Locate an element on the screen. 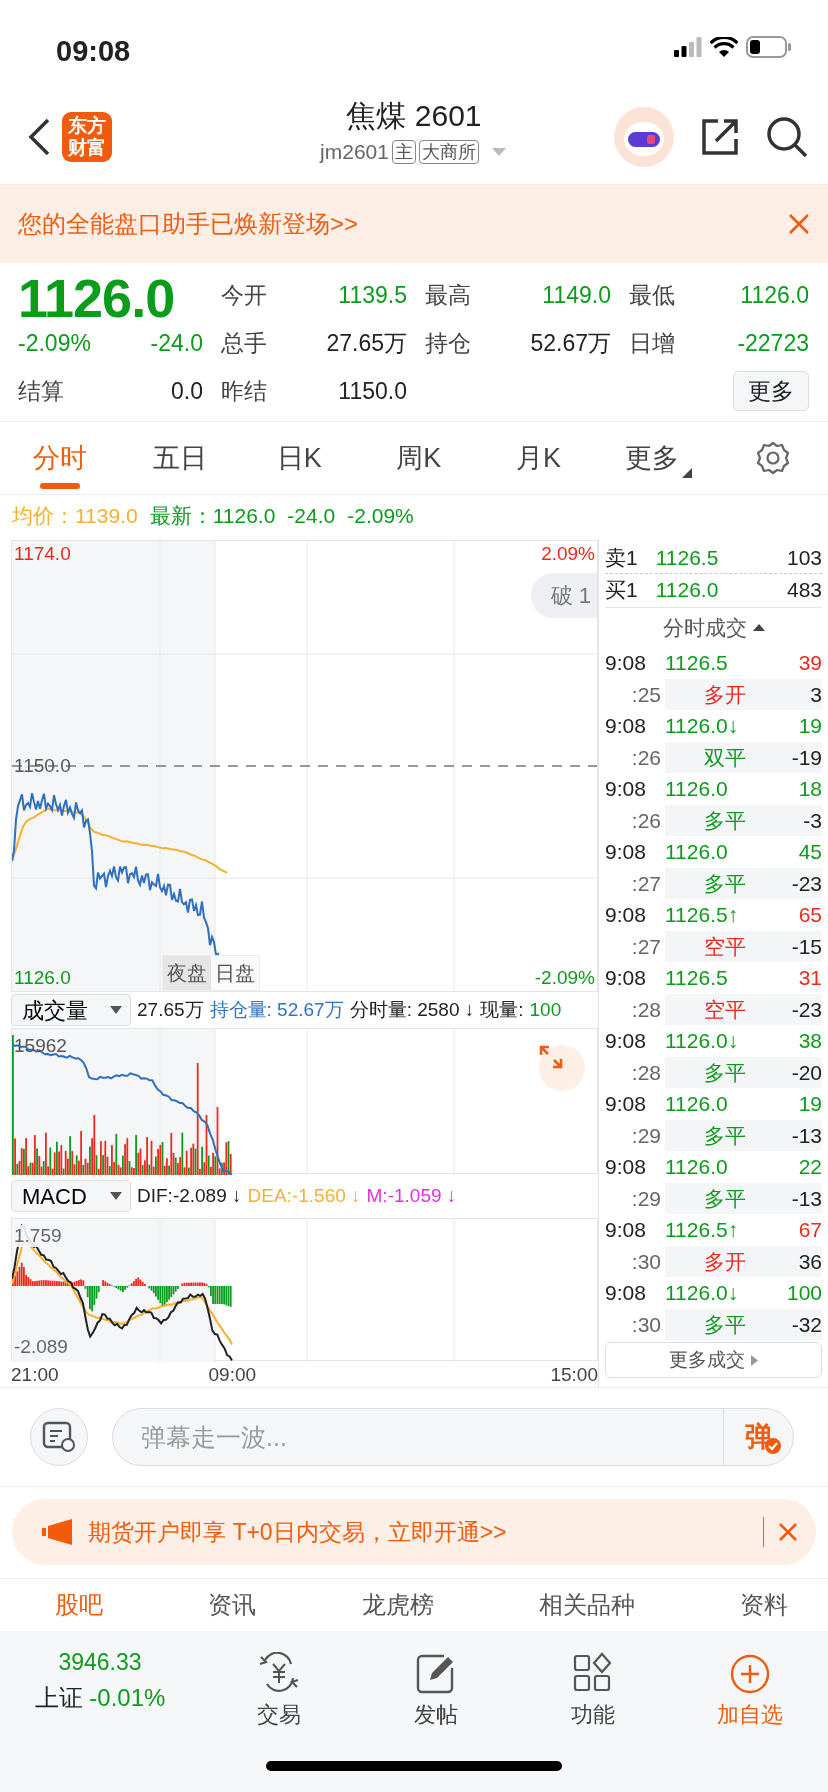 The height and width of the screenshot is (1792, 828). indicator-selector: MACD is located at coordinates (71, 1196).